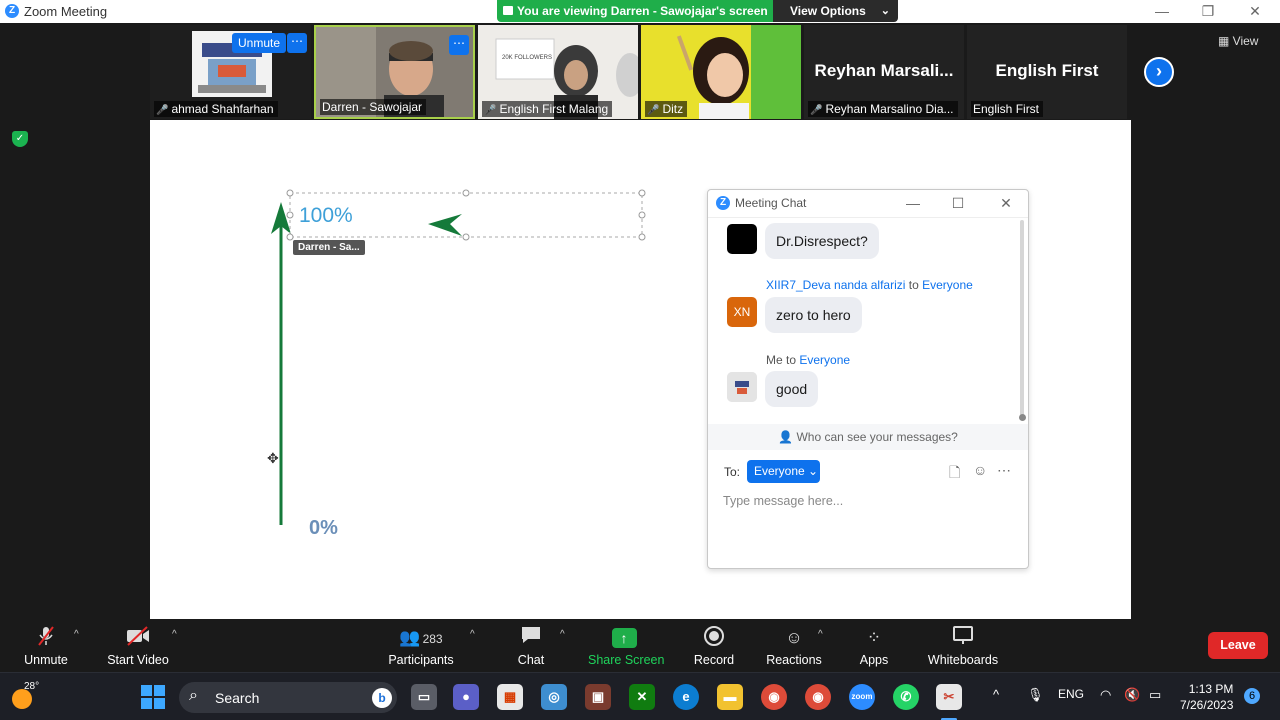  Describe the element at coordinates (46, 646) in the screenshot. I see `unmute-button: Unmute` at that location.